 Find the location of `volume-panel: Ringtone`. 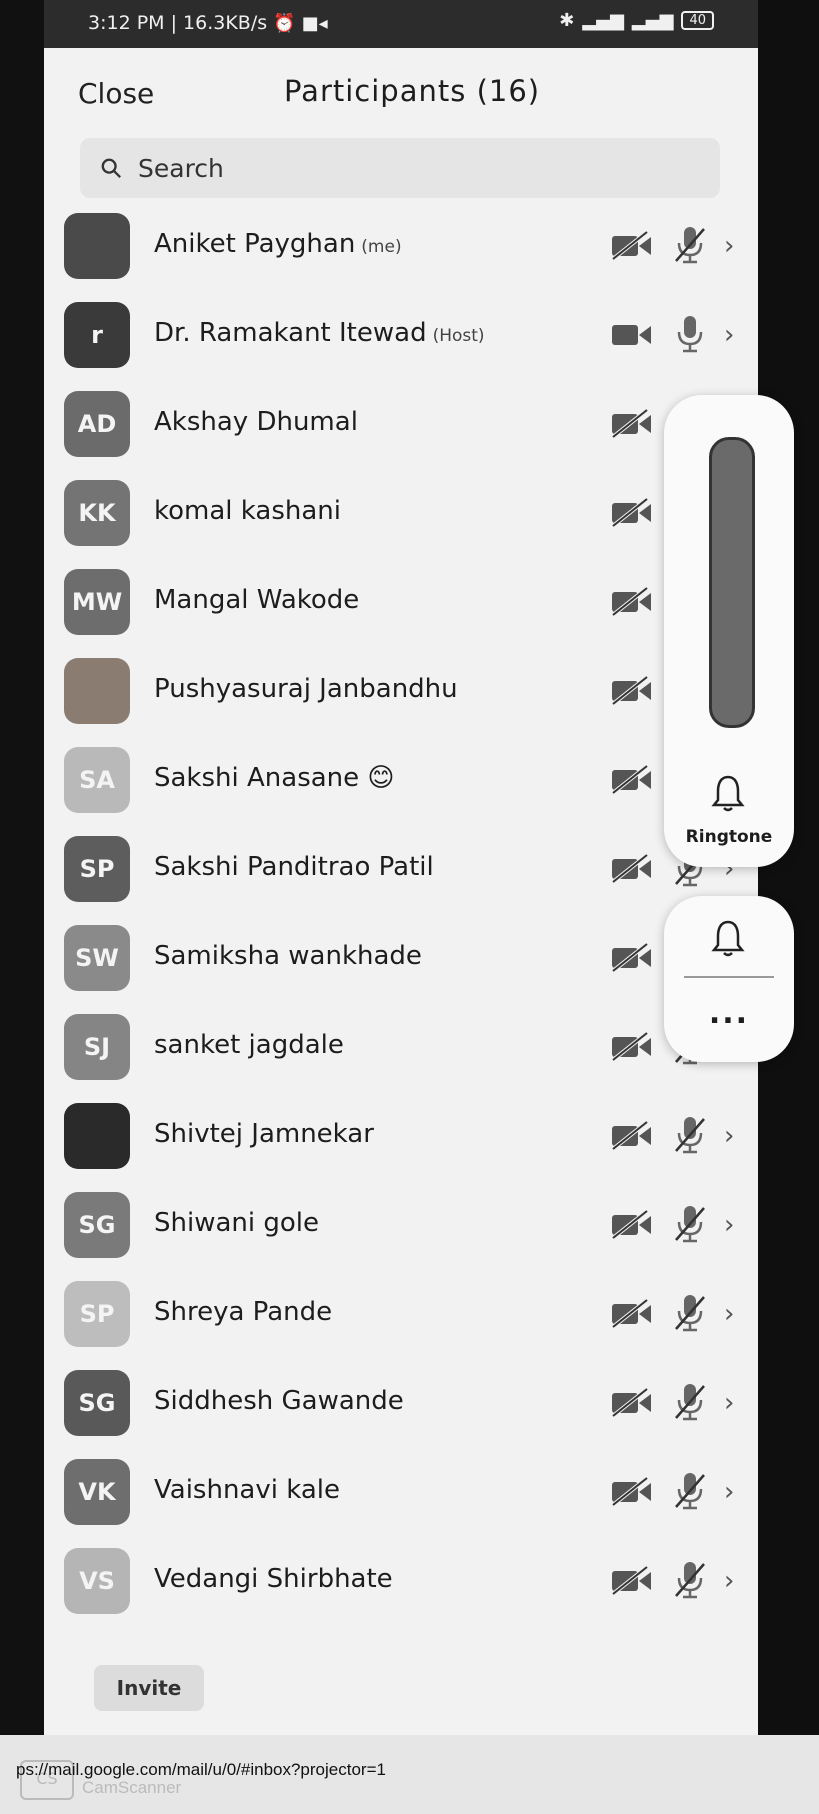

volume-panel: Ringtone is located at coordinates (729, 631).